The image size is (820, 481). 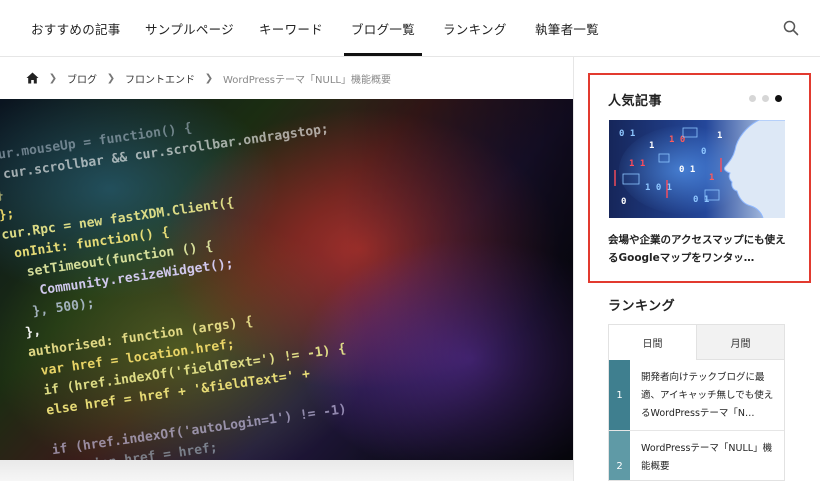 What do you see at coordinates (32, 78) in the screenshot?
I see `home-icon` at bounding box center [32, 78].